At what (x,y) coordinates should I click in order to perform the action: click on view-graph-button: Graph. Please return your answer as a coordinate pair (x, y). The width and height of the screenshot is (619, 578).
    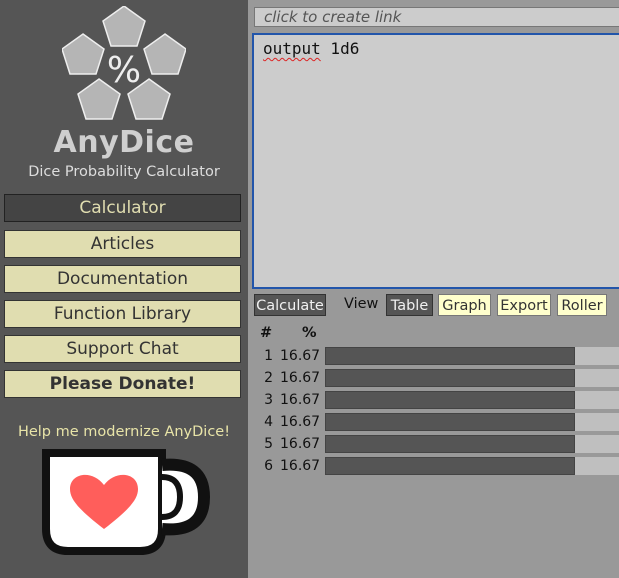
    Looking at the image, I should click on (464, 305).